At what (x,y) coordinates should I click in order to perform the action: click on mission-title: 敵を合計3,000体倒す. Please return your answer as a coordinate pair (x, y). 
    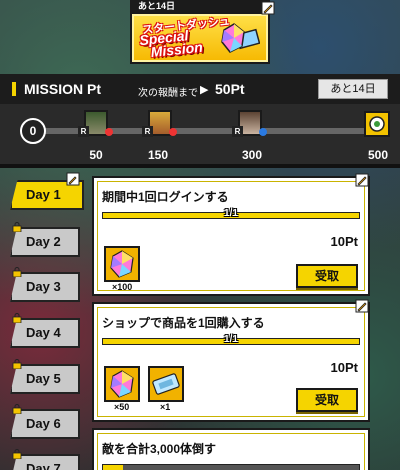
    Looking at the image, I should click on (159, 449).